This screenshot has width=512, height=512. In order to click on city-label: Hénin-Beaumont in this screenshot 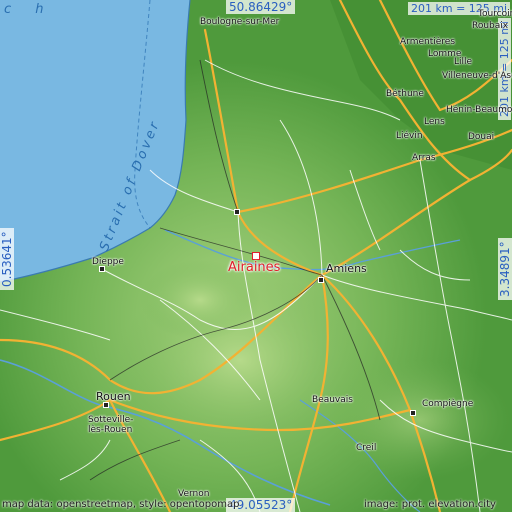, I will do `click(479, 110)`.